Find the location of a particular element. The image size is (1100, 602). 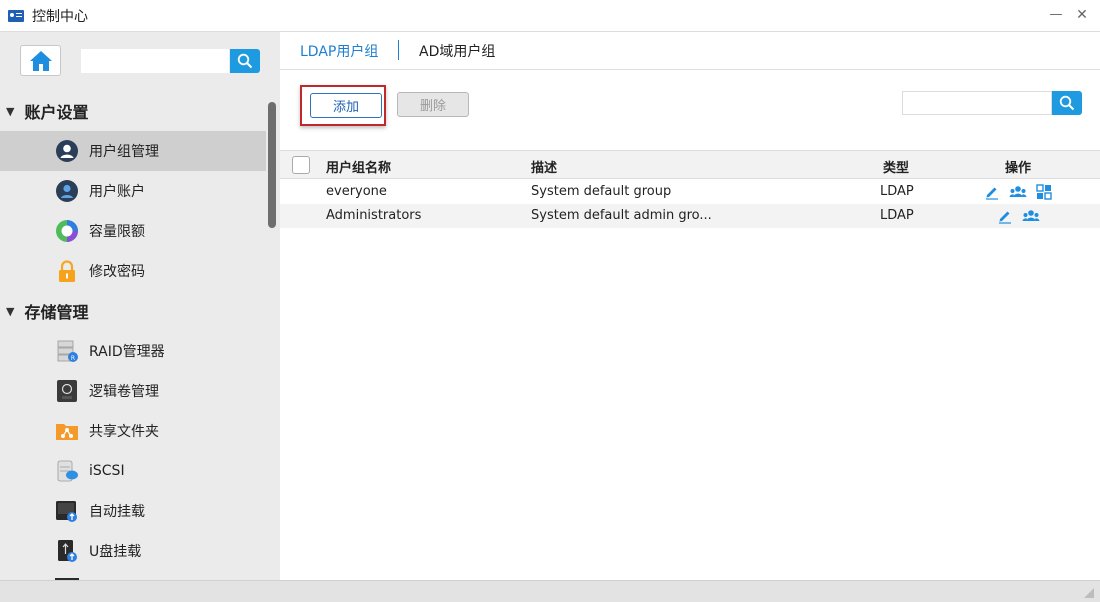

tab-separator is located at coordinates (398, 50).